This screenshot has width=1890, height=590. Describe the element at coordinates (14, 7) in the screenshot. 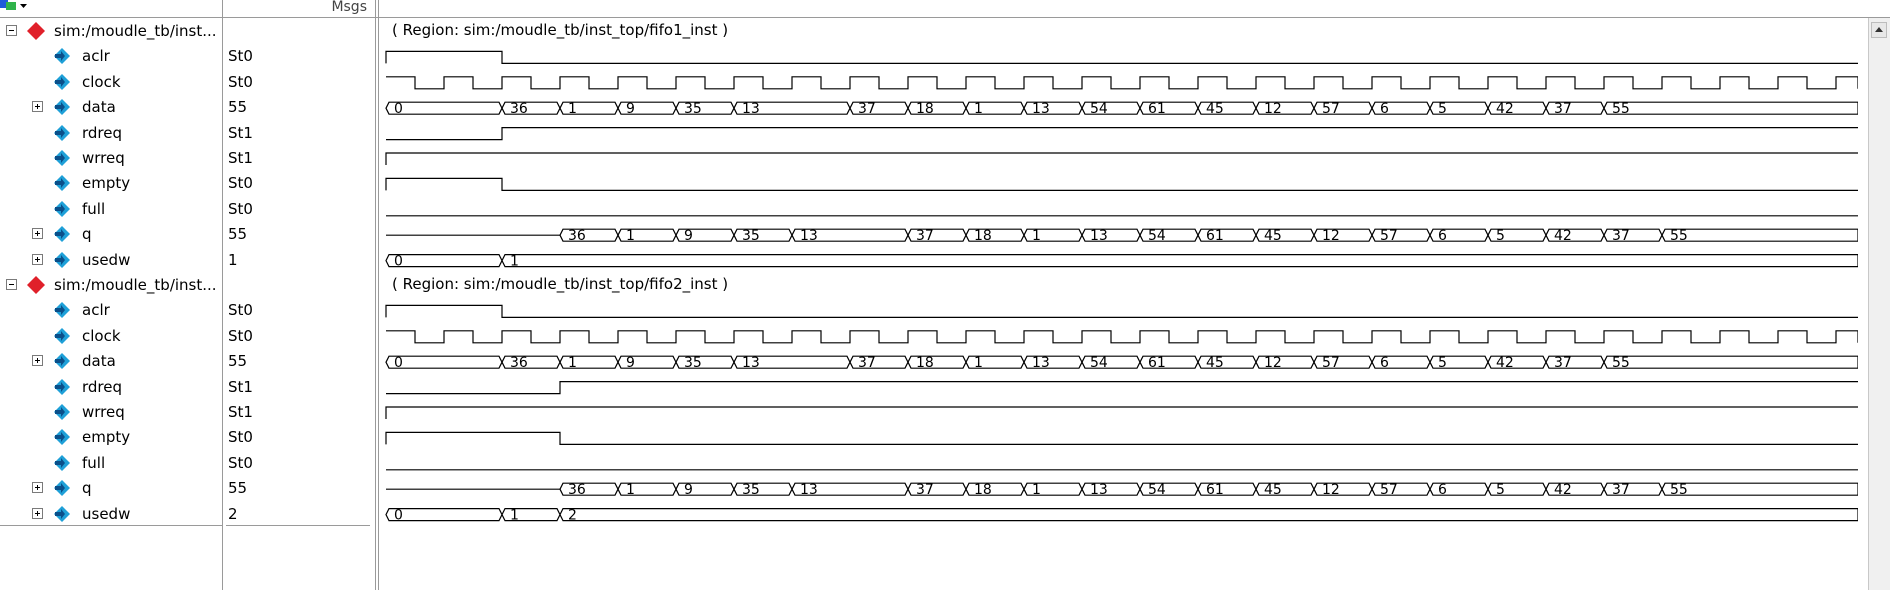

I see `wave-color-icon` at that location.